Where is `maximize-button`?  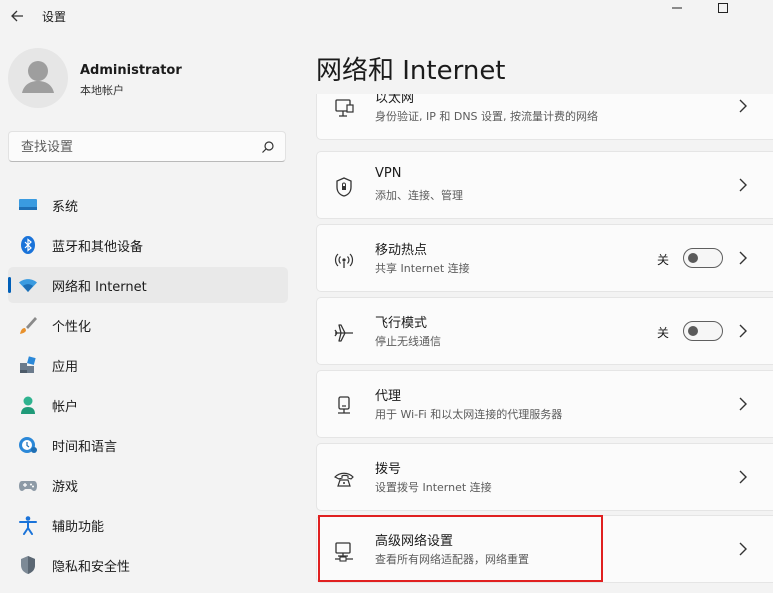
maximize-button is located at coordinates (723, 8).